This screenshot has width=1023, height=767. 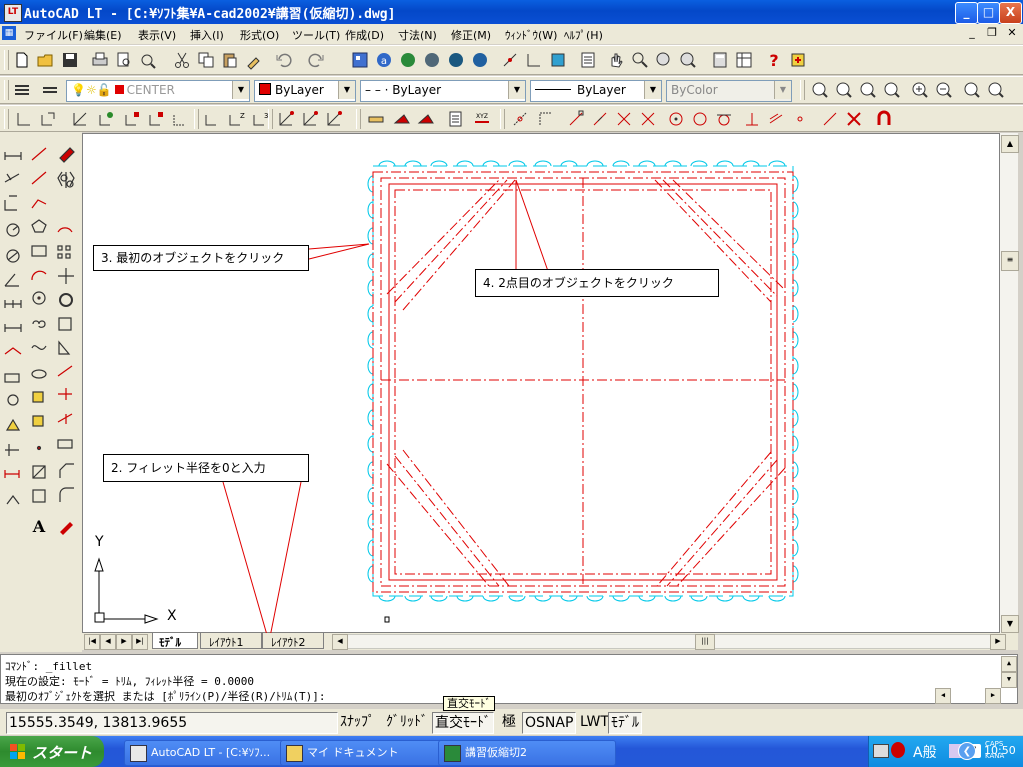 What do you see at coordinates (22, 60) in the screenshot?
I see `new-icon` at bounding box center [22, 60].